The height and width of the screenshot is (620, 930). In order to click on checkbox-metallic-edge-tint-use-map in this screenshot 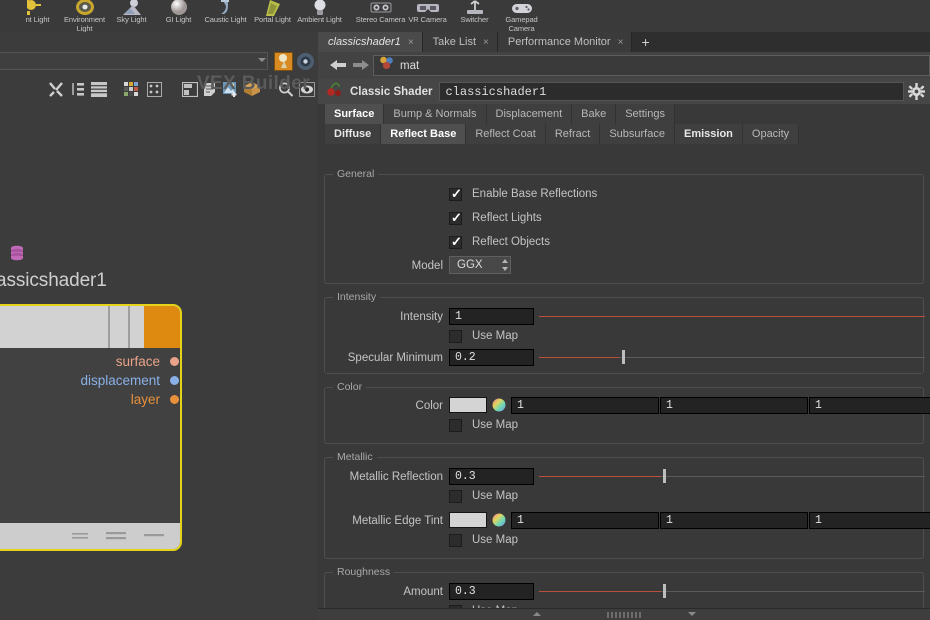, I will do `click(455, 540)`.